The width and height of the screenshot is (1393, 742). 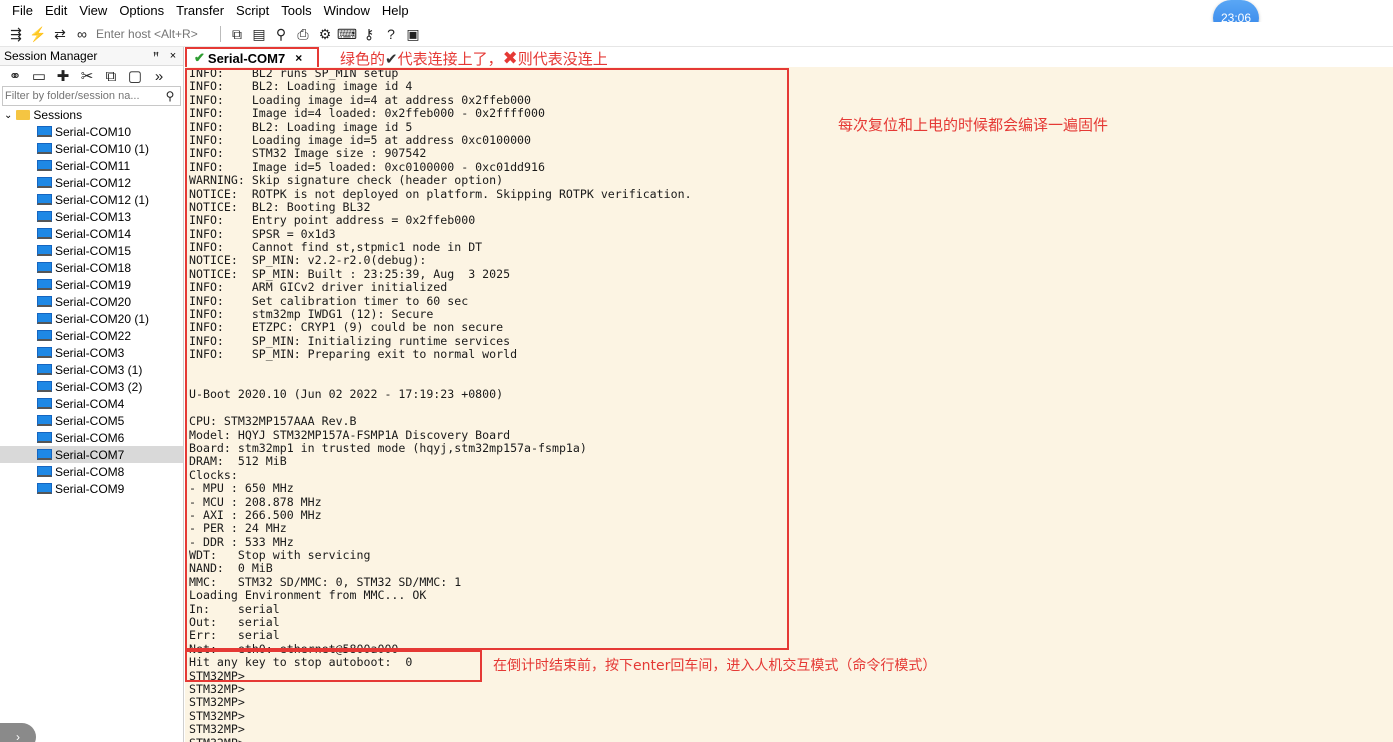 I want to click on new-tab-icon: ▭, so click(x=39, y=76).